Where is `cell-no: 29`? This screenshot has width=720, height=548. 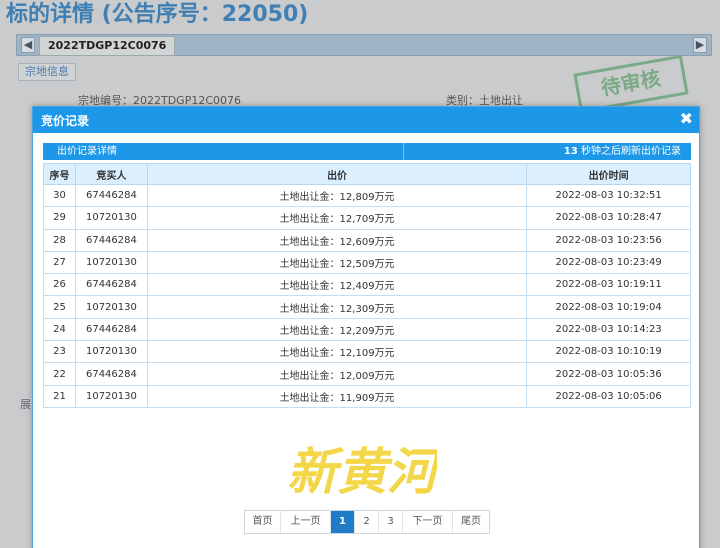 cell-no: 29 is located at coordinates (59, 218).